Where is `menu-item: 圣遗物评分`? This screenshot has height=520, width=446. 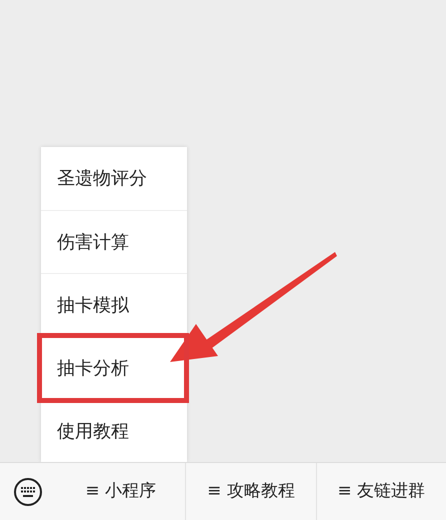
menu-item: 圣遗物评分 is located at coordinates (114, 178).